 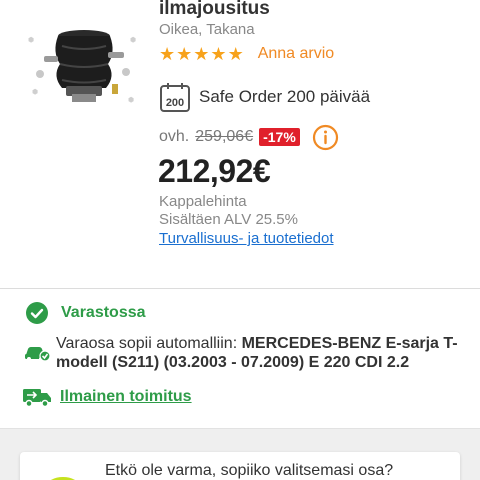 What do you see at coordinates (214, 171) in the screenshot?
I see `current-price: 212,92€` at bounding box center [214, 171].